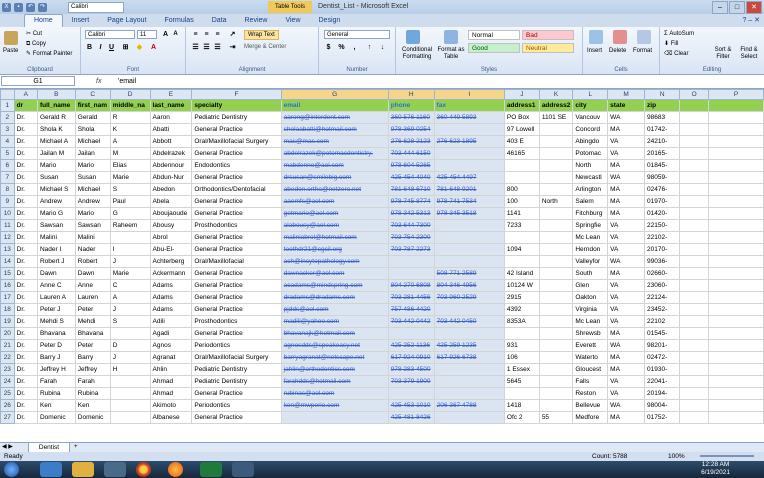 The width and height of the screenshot is (764, 478). What do you see at coordinates (590, 105) in the screenshot?
I see `cell: city` at bounding box center [590, 105].